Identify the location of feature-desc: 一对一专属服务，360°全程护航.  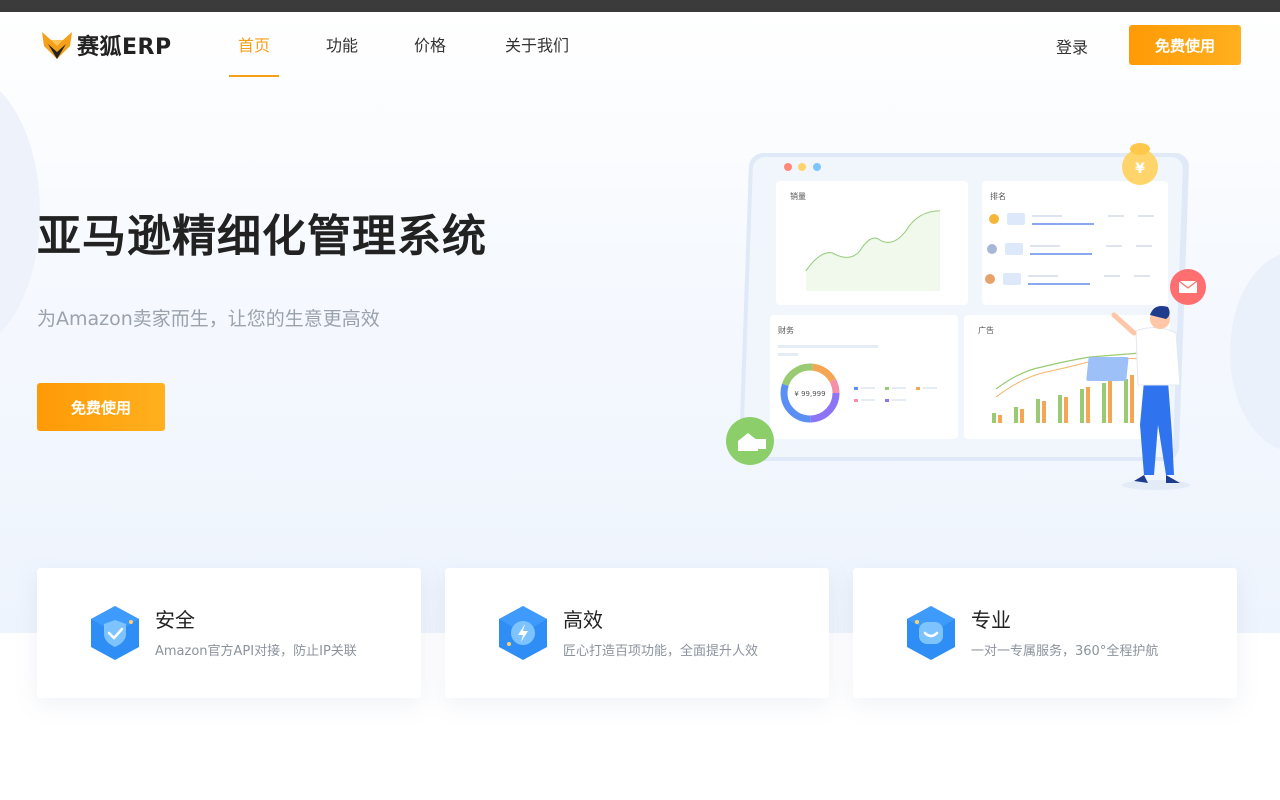
(1065, 651).